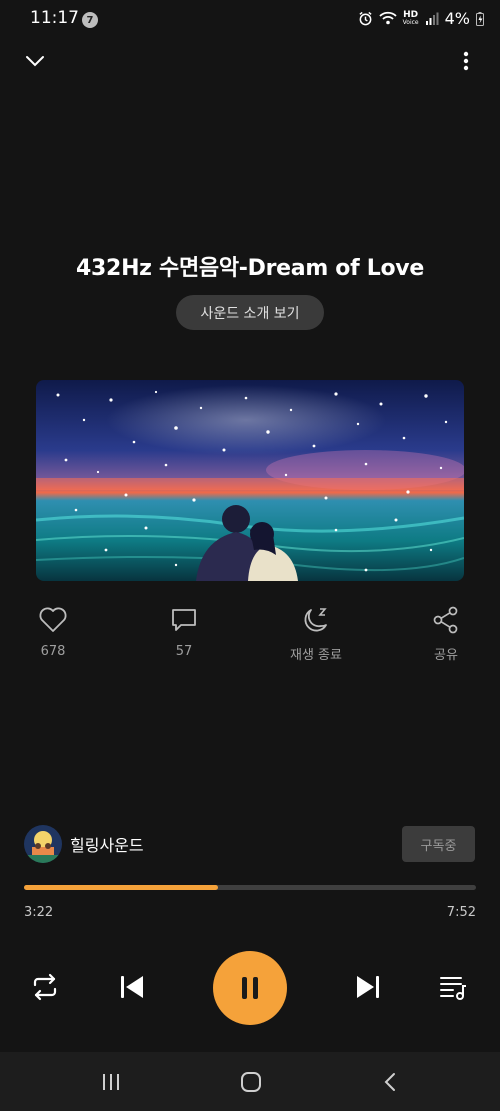 This screenshot has height=1111, width=500. What do you see at coordinates (445, 620) in the screenshot?
I see `share-icon` at bounding box center [445, 620].